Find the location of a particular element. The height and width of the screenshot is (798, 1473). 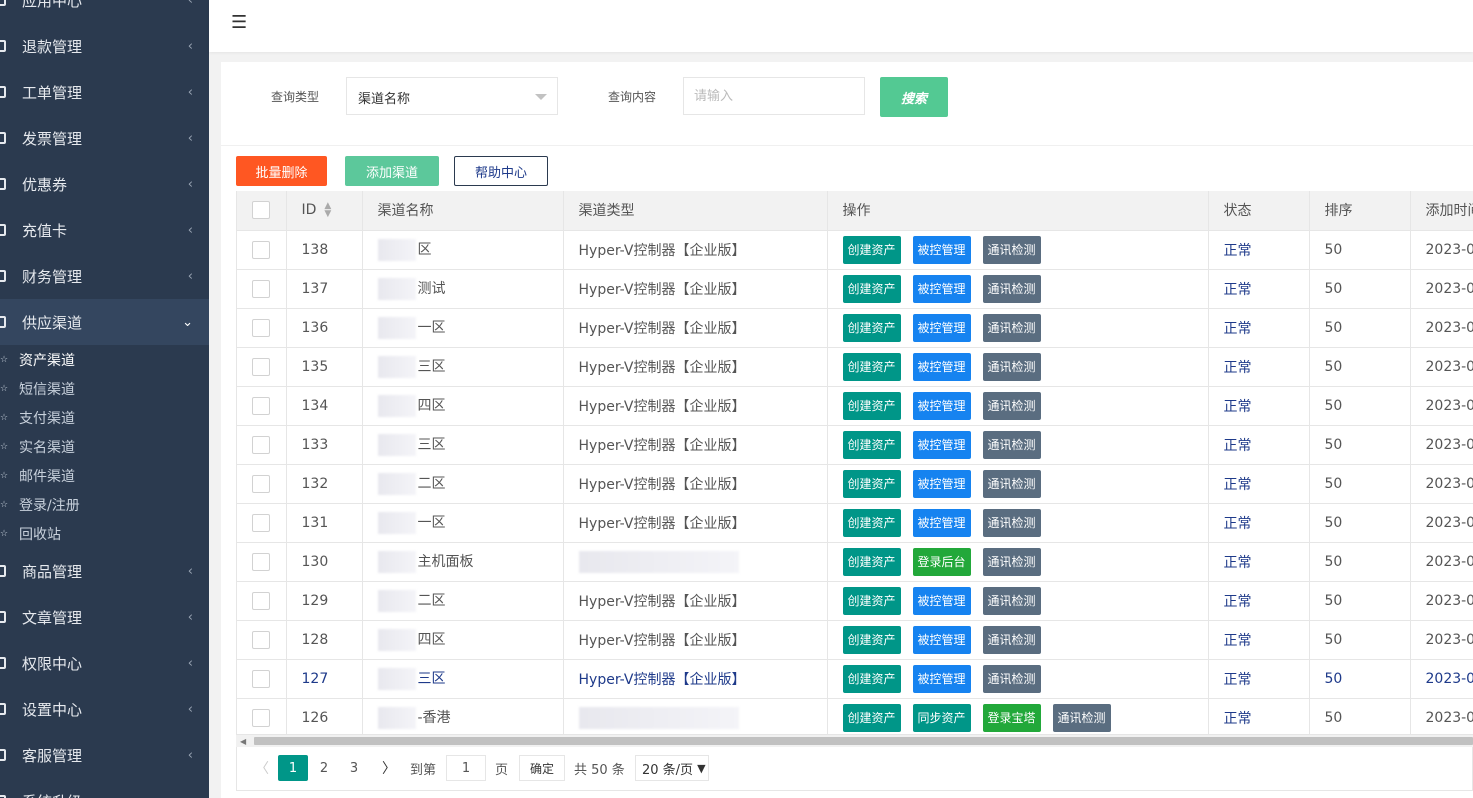

page-3-button: 3 is located at coordinates (354, 768).